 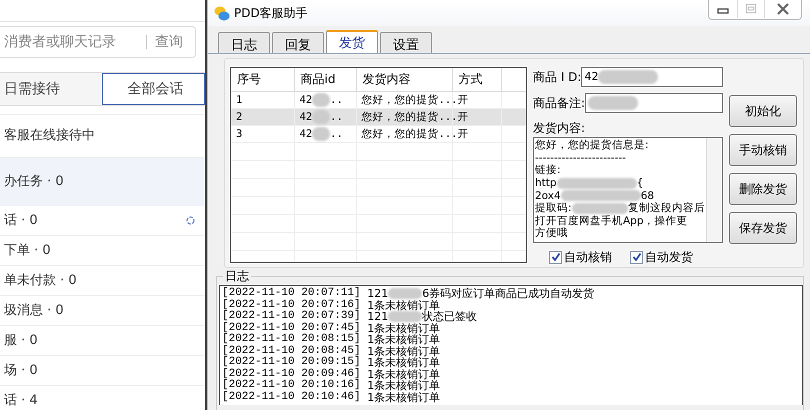 I want to click on text-line: 打开百度网盘手机App，操作更, so click(x=611, y=220).